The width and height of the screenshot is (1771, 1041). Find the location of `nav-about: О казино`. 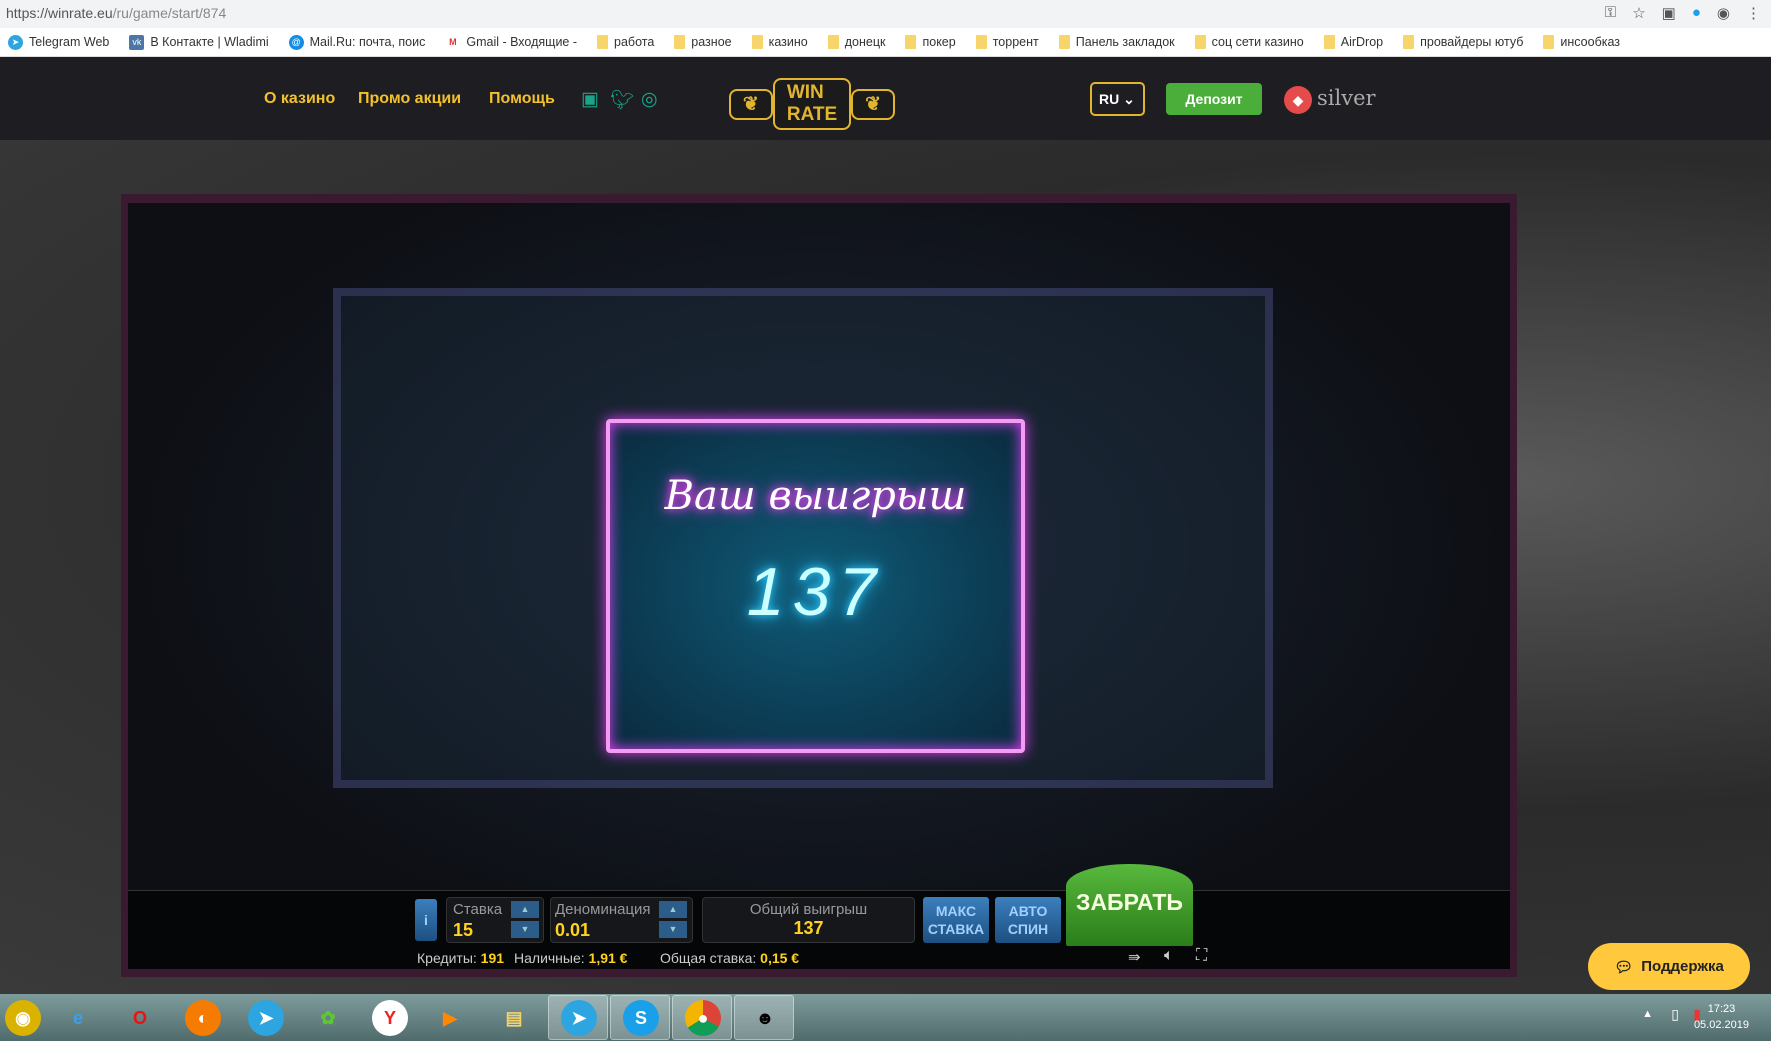

nav-about: О казино is located at coordinates (299, 99).